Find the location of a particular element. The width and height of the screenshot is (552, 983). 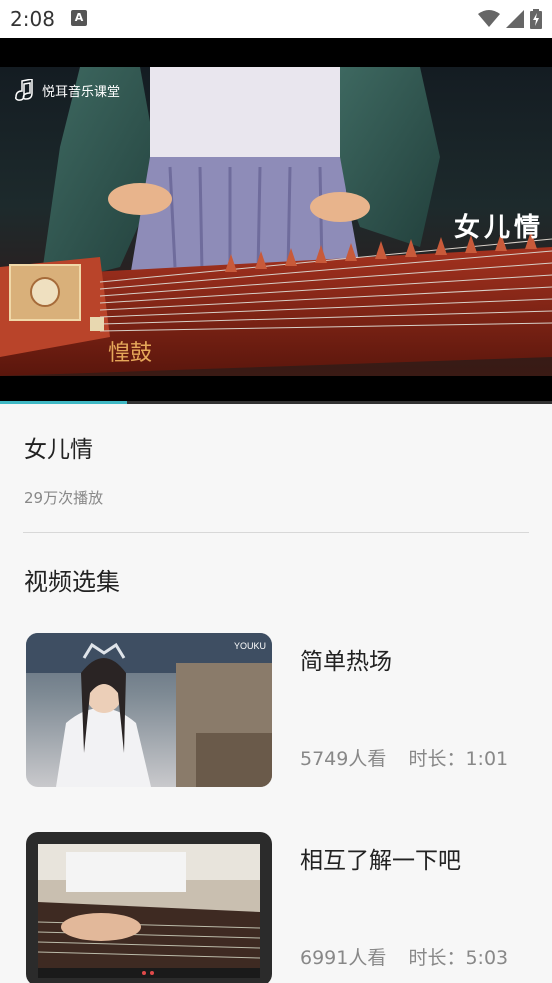

play-count: 29万次播放 is located at coordinates (64, 498).